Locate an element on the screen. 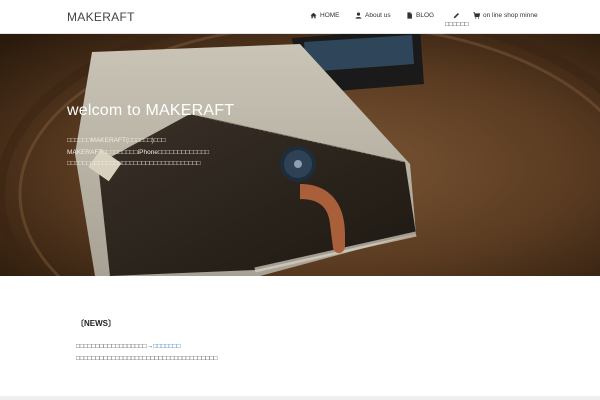 This screenshot has width=600, height=400. pencil-icon is located at coordinates (456, 15).